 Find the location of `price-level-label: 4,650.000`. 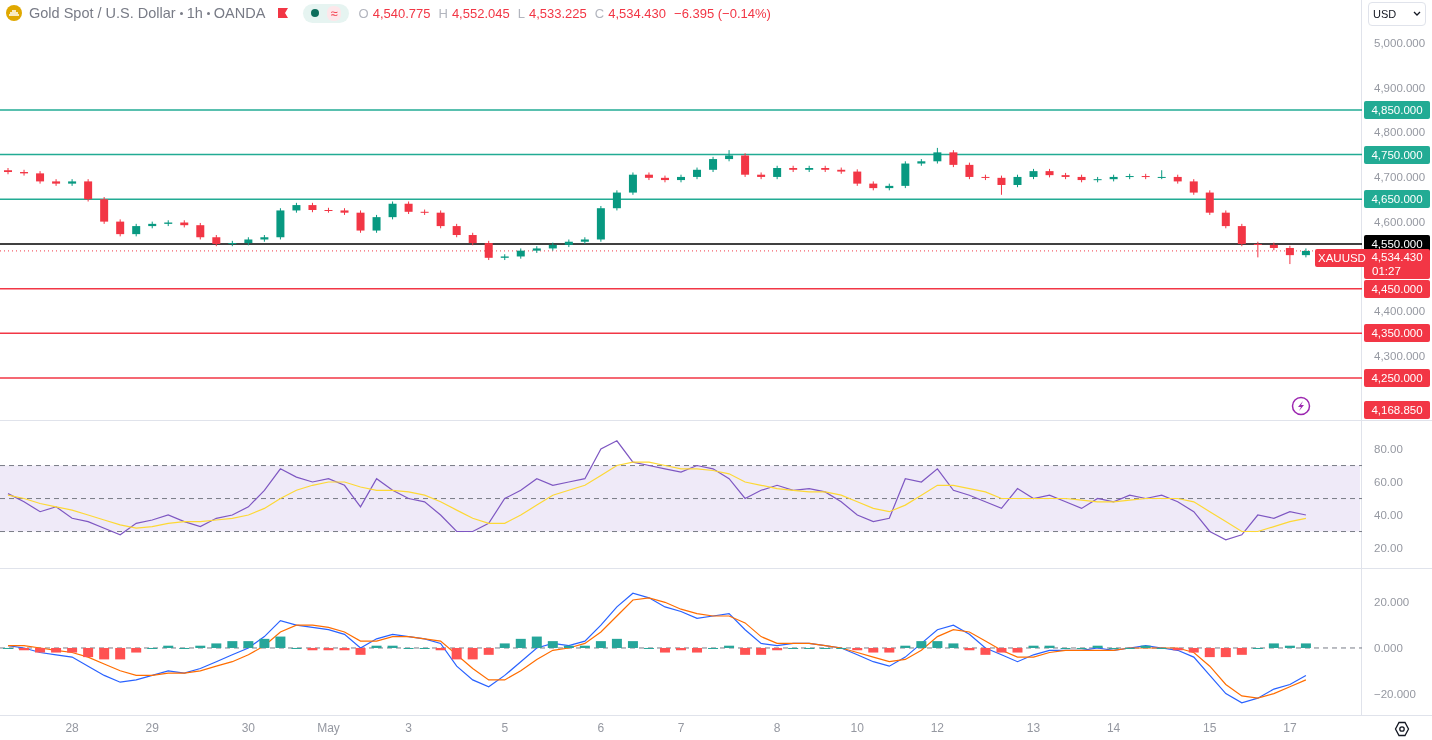

price-level-label: 4,650.000 is located at coordinates (1397, 199).